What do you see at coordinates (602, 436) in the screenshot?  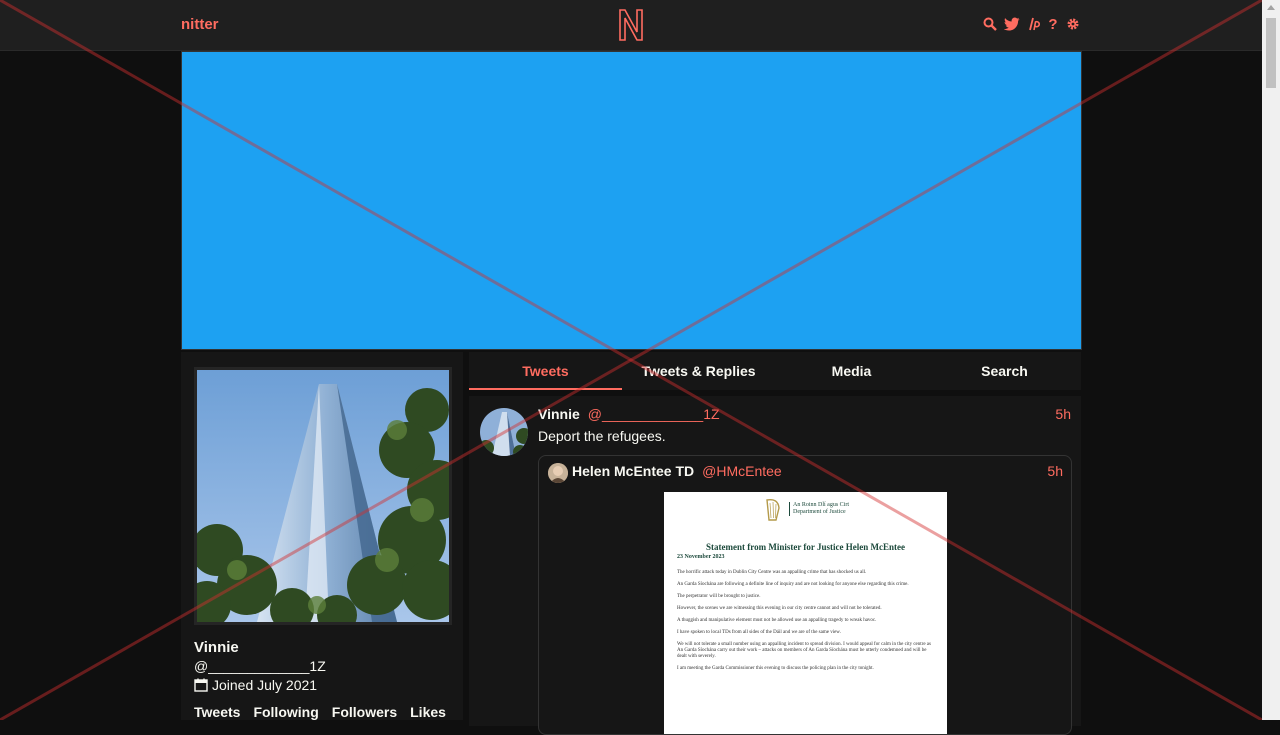 I see `tweet-text: Deport the refugees.` at bounding box center [602, 436].